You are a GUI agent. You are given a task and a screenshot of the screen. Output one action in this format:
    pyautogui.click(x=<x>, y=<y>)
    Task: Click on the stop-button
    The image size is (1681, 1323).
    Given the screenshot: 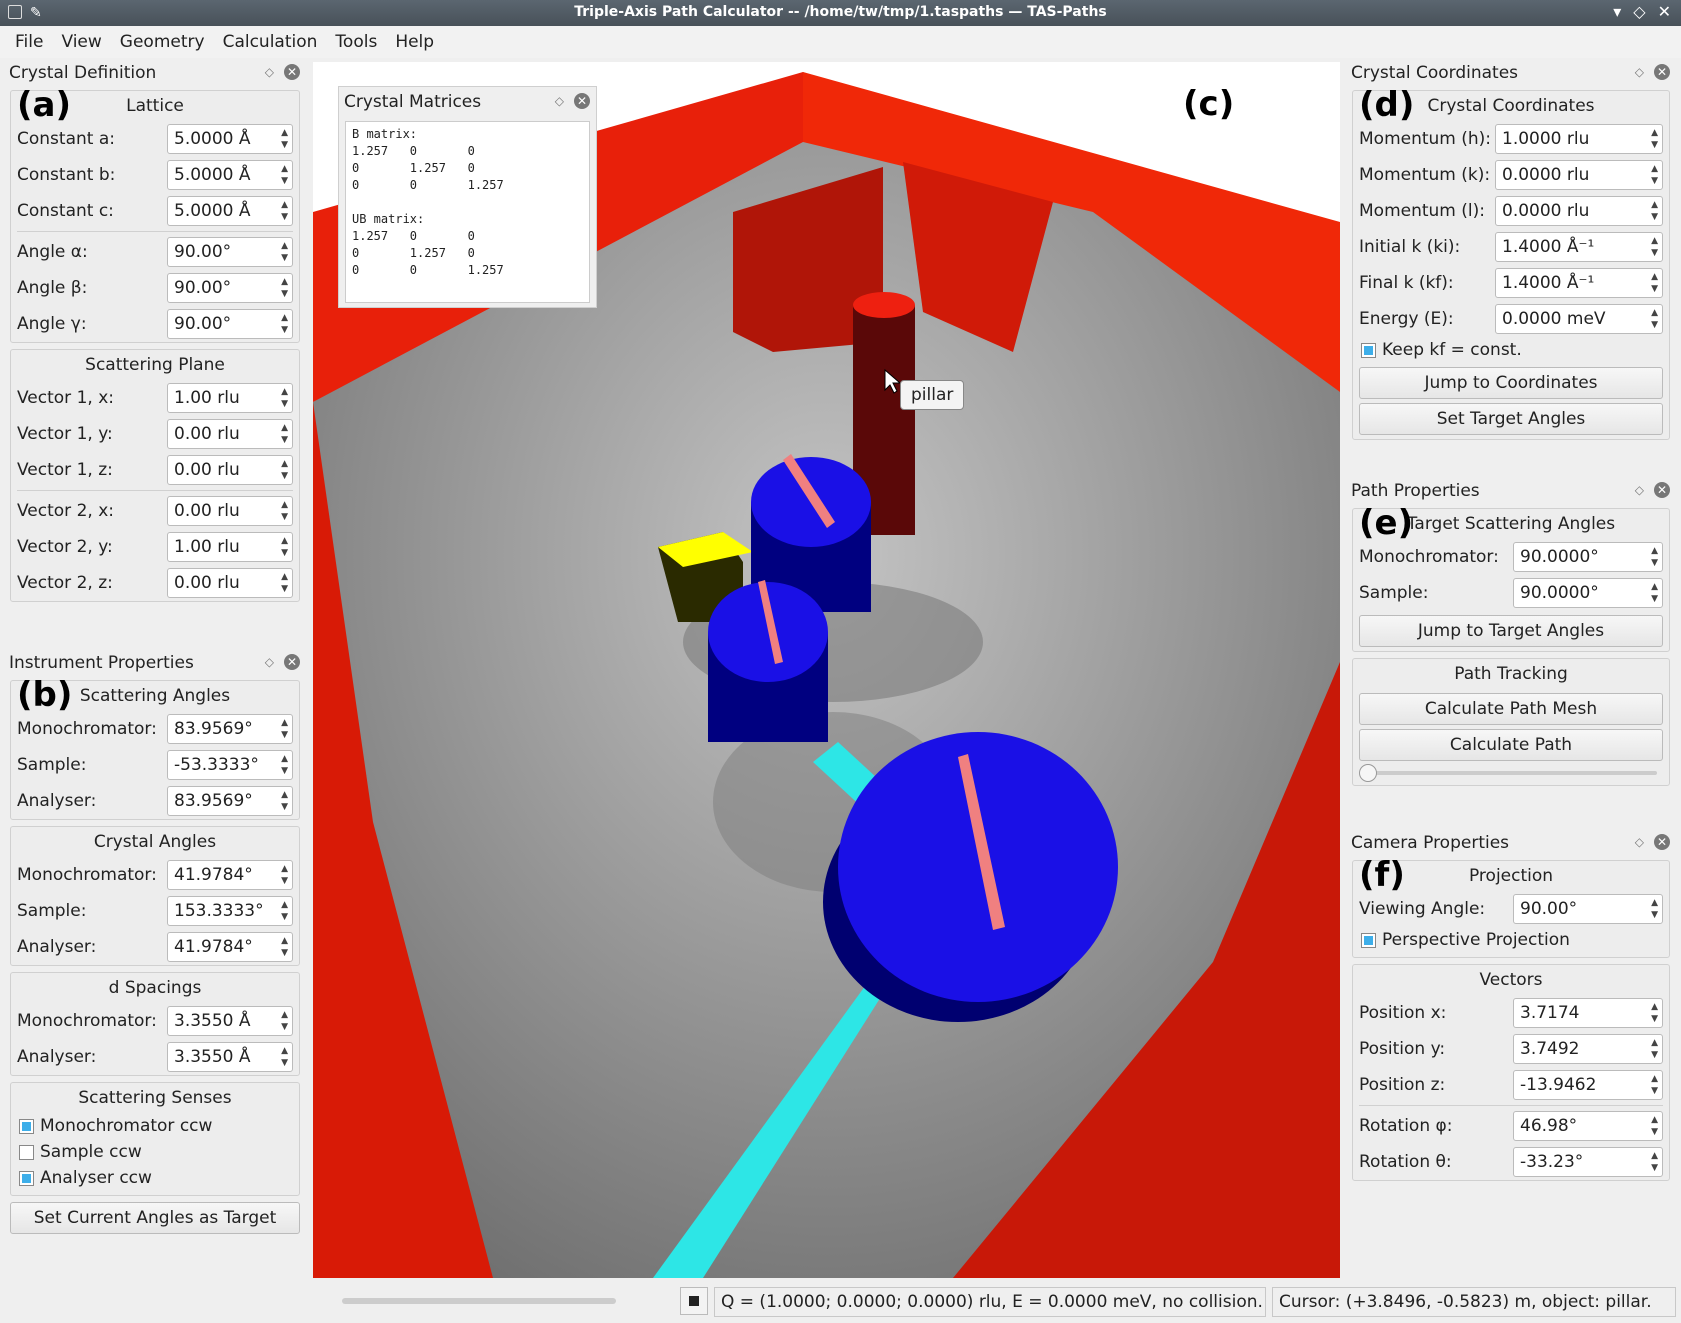 What is the action you would take?
    pyautogui.click(x=694, y=1301)
    